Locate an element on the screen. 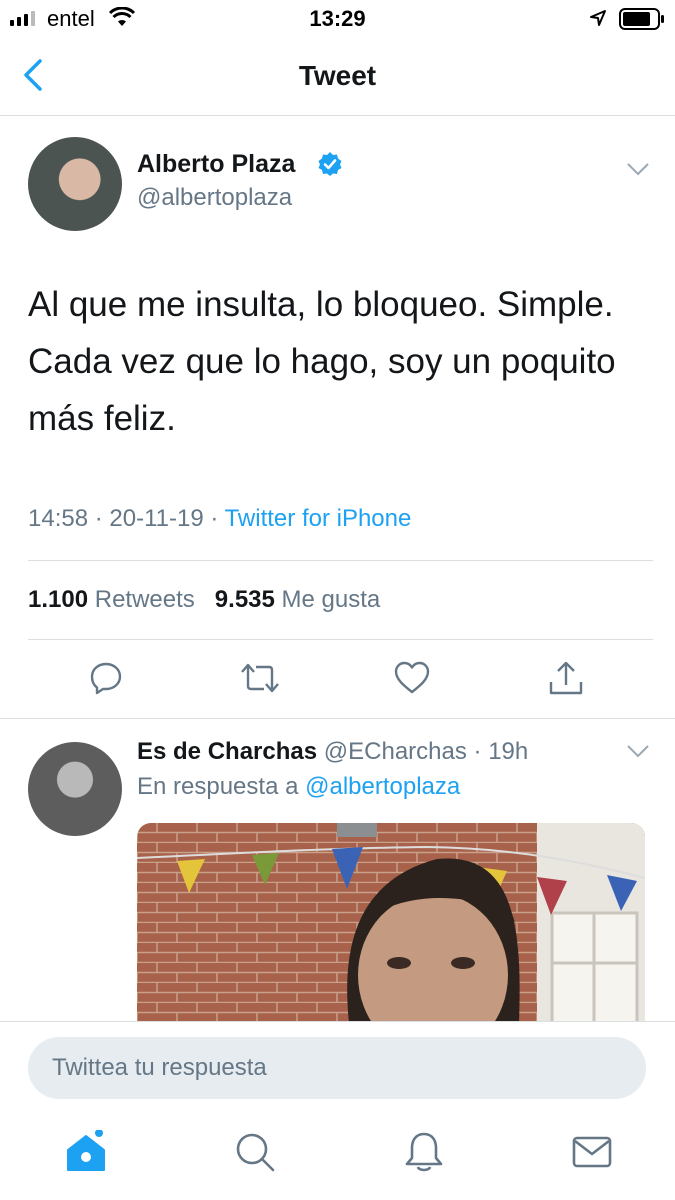 The width and height of the screenshot is (675, 1200). verified-badge-icon is located at coordinates (330, 164).